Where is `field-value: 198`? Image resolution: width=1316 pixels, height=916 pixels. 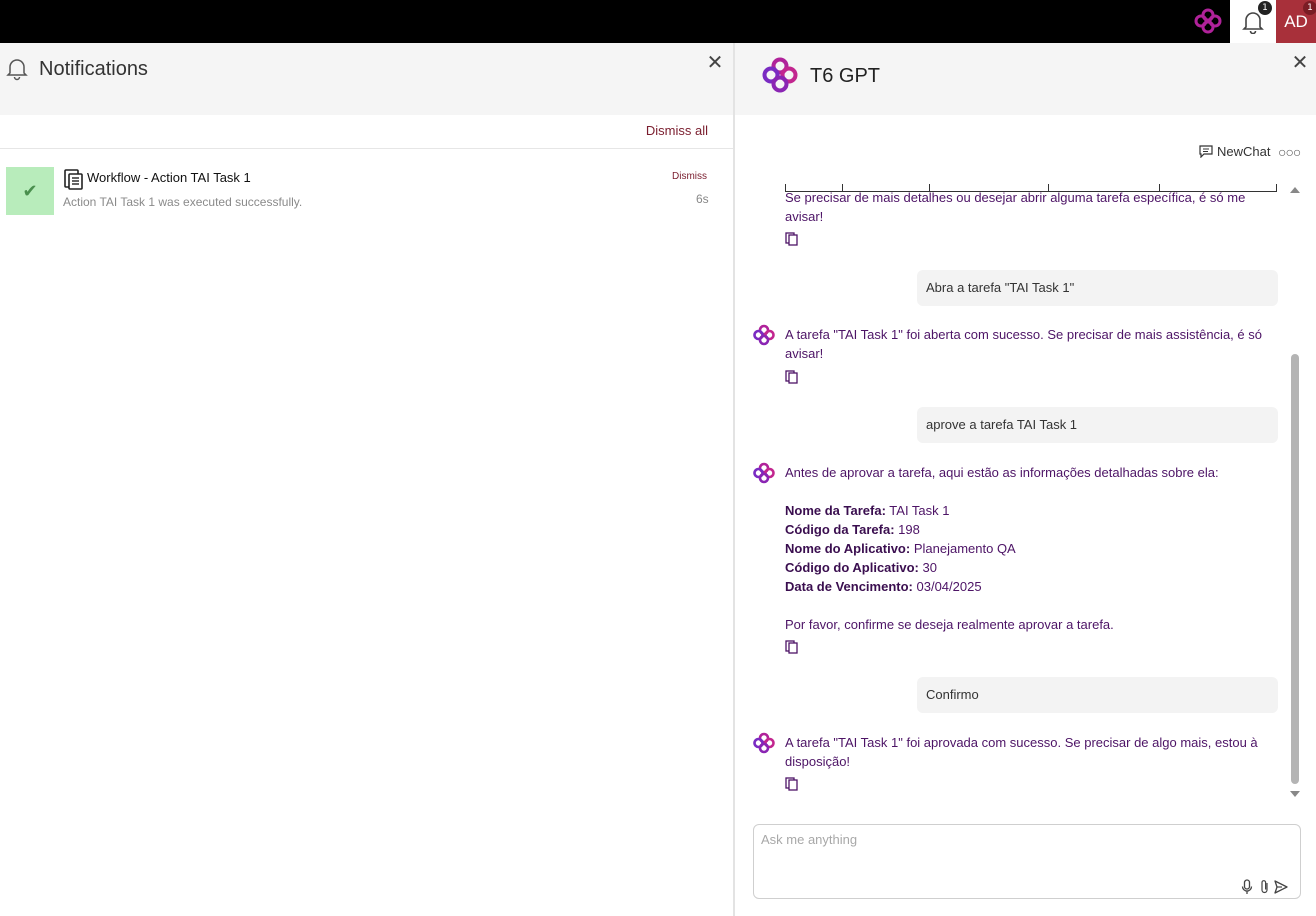 field-value: 198 is located at coordinates (909, 529).